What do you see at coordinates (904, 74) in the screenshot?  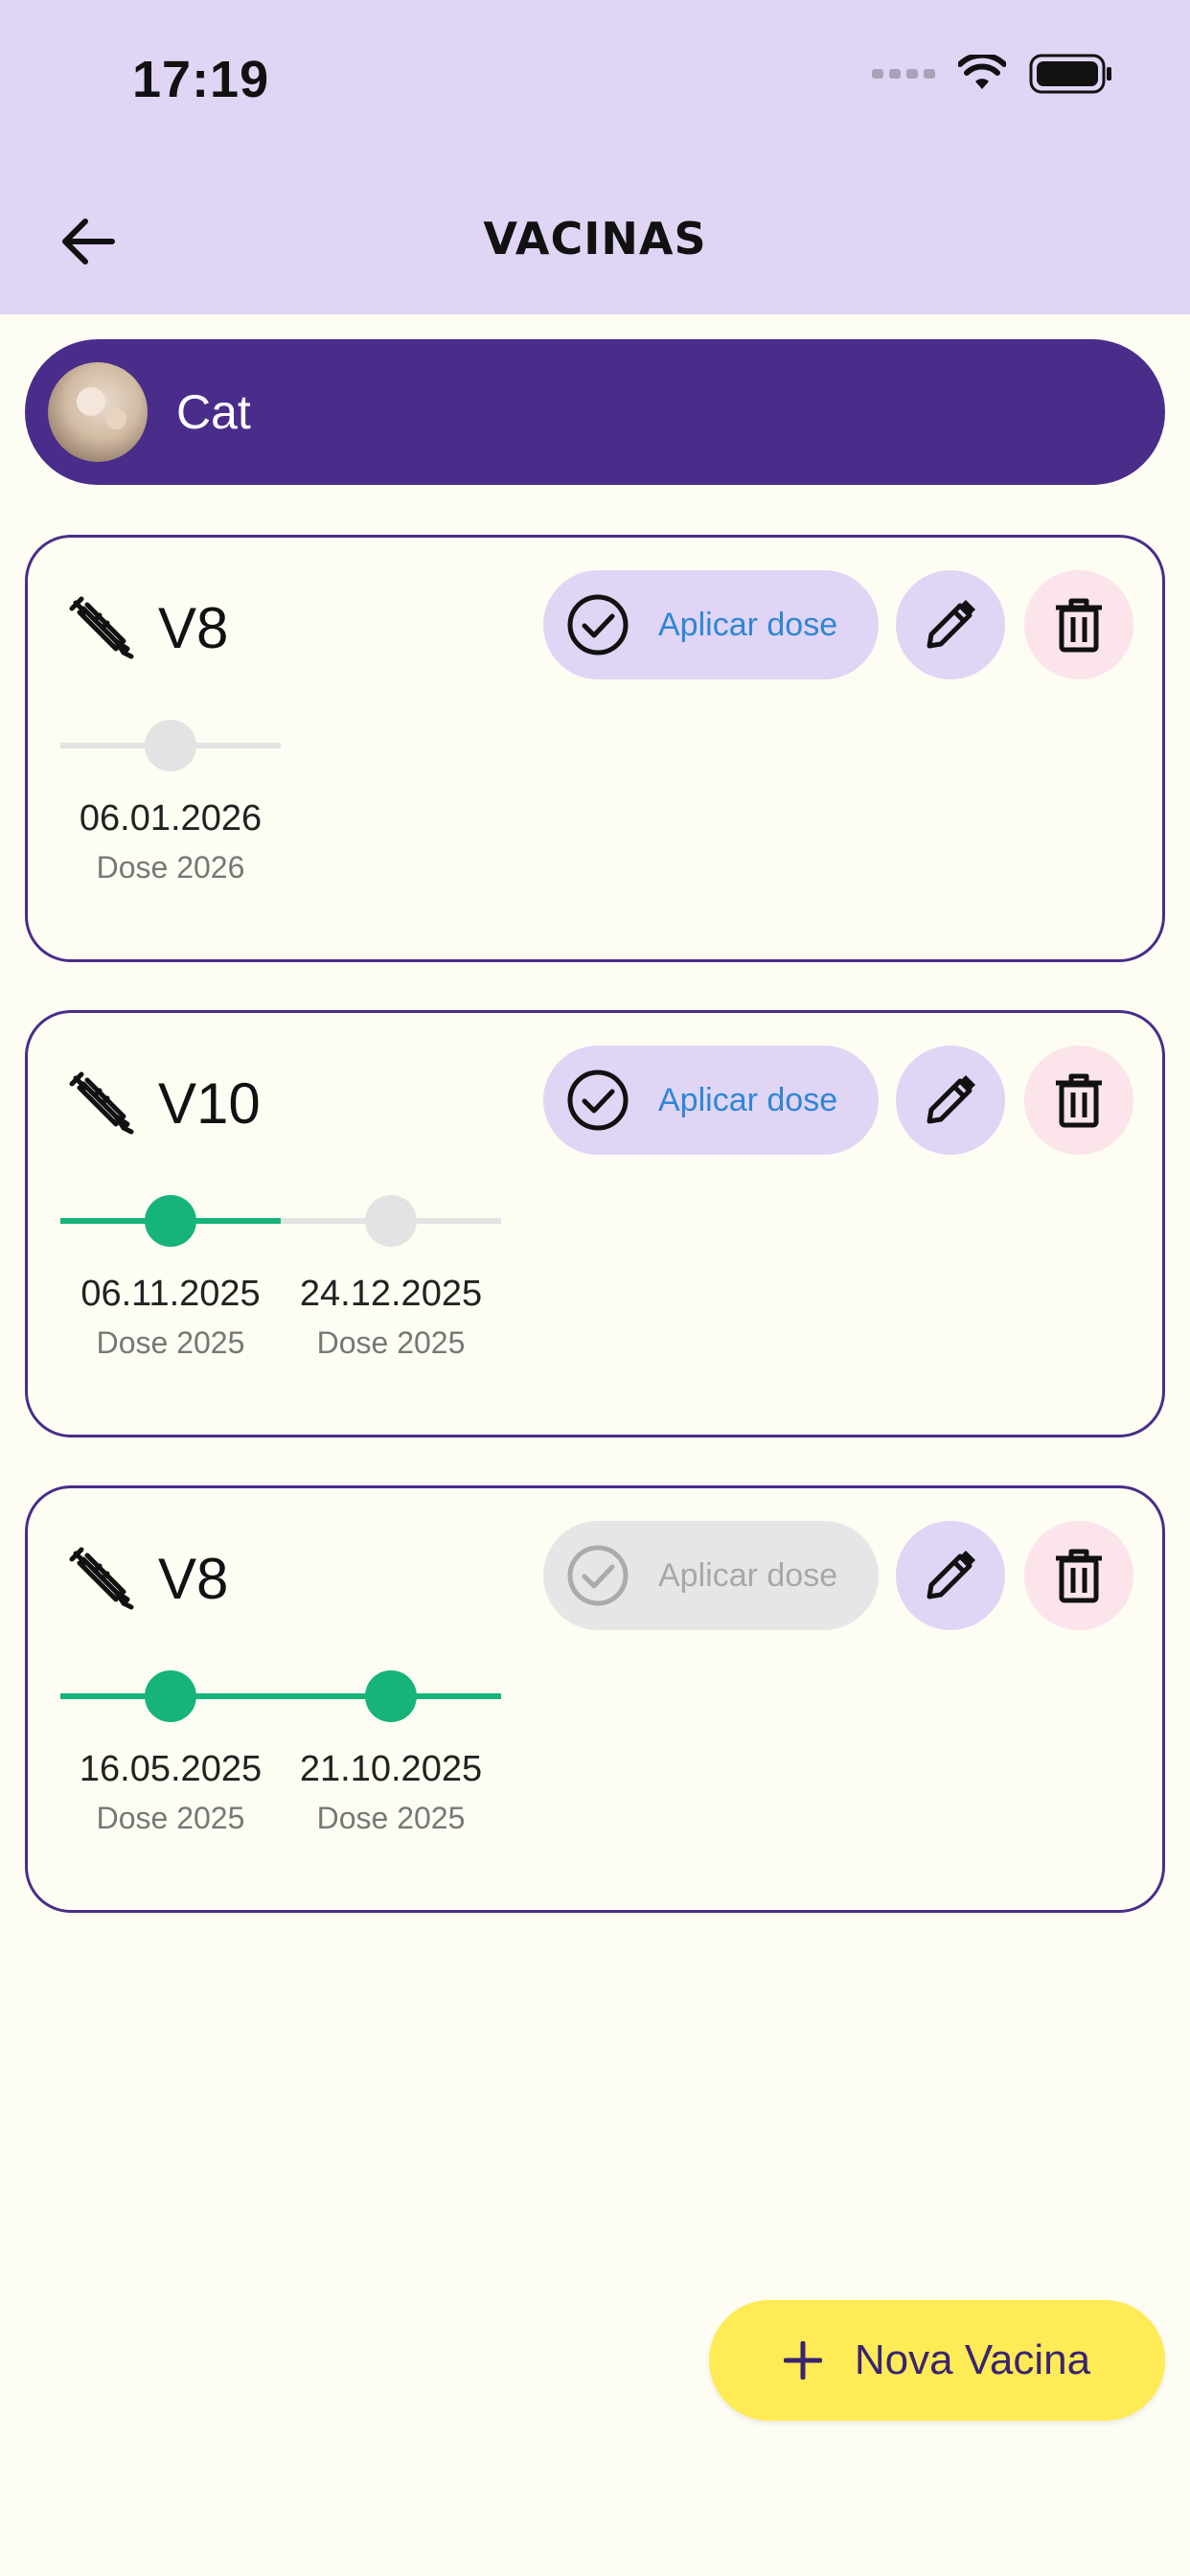 I see `cellular-signal-icon` at bounding box center [904, 74].